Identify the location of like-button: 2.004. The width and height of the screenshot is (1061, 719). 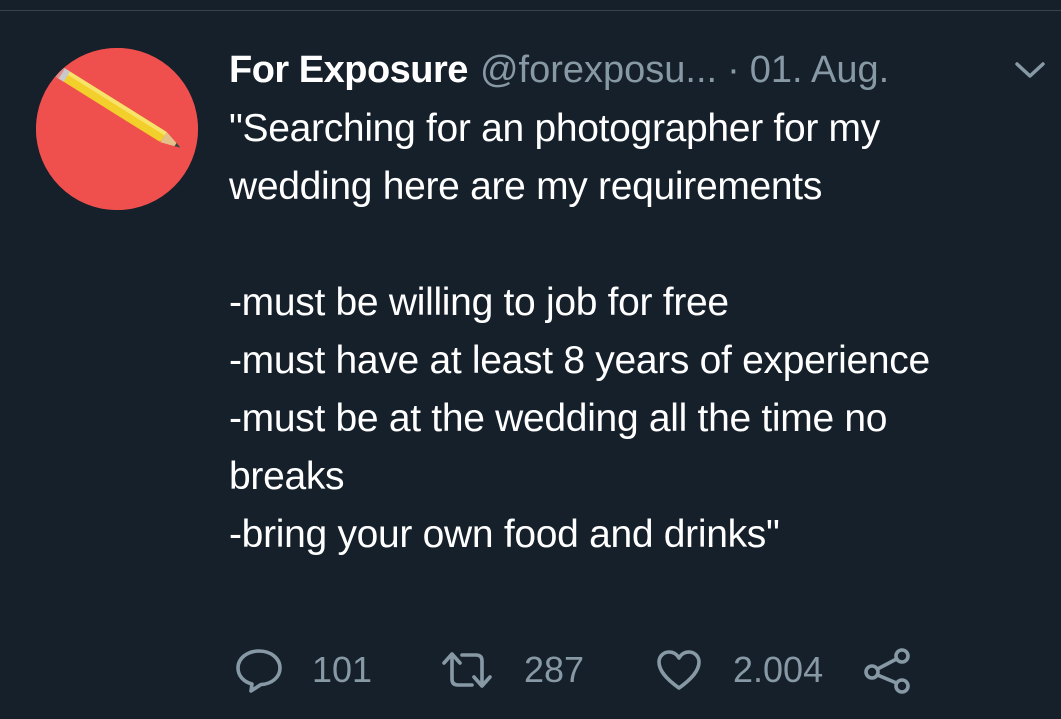
(739, 670).